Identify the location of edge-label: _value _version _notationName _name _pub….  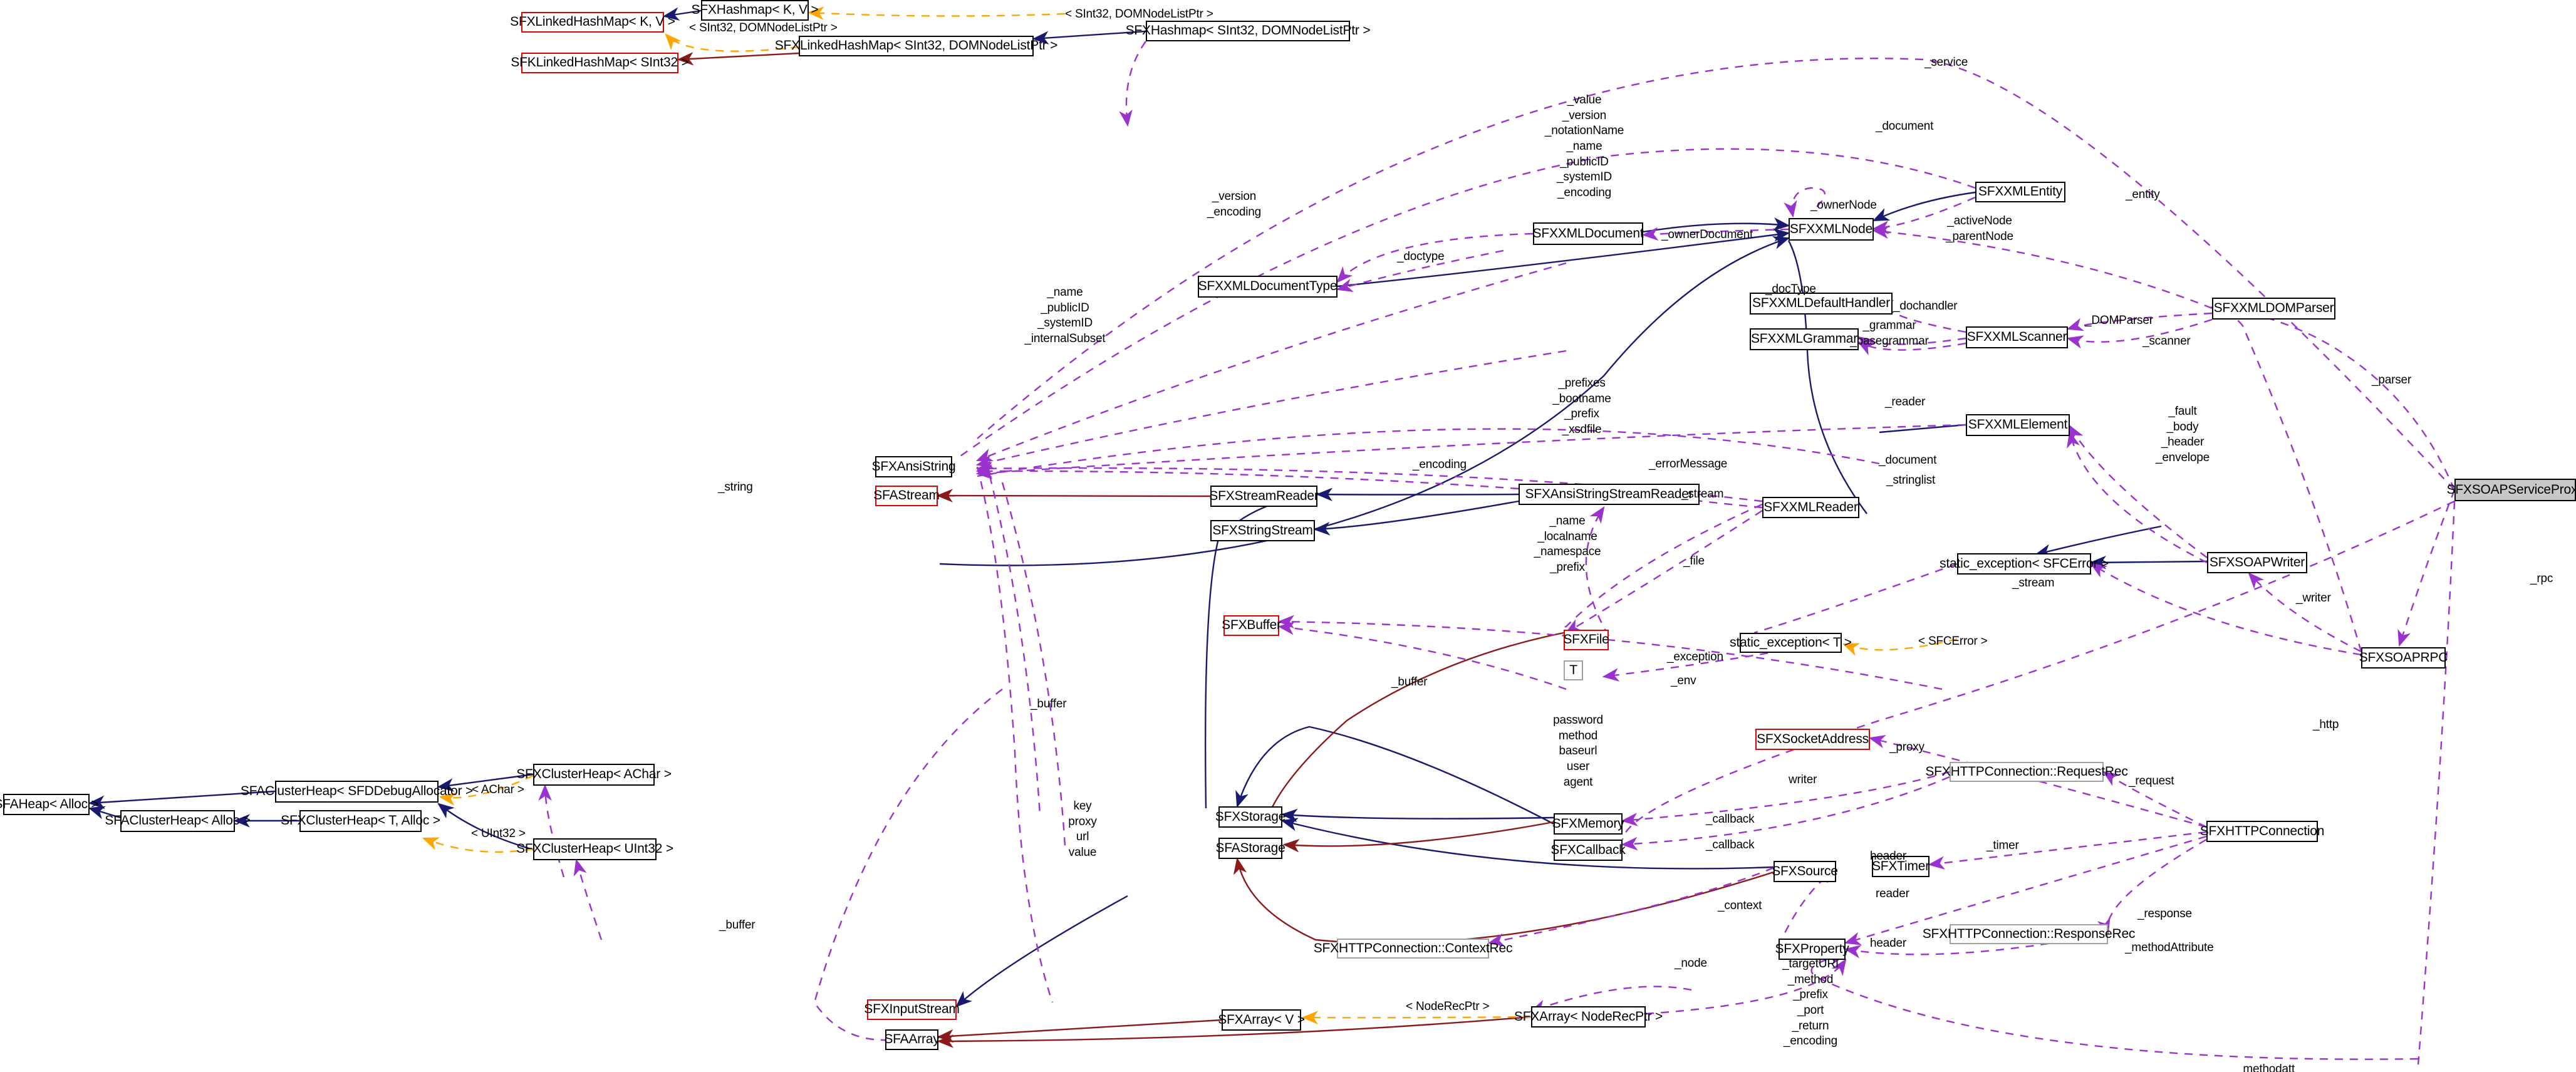
(1584, 146).